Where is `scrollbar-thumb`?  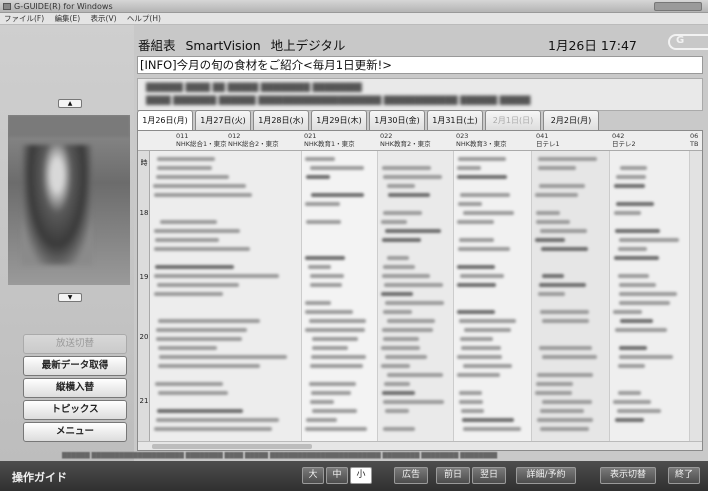
scrollbar-thumb is located at coordinates (232, 446).